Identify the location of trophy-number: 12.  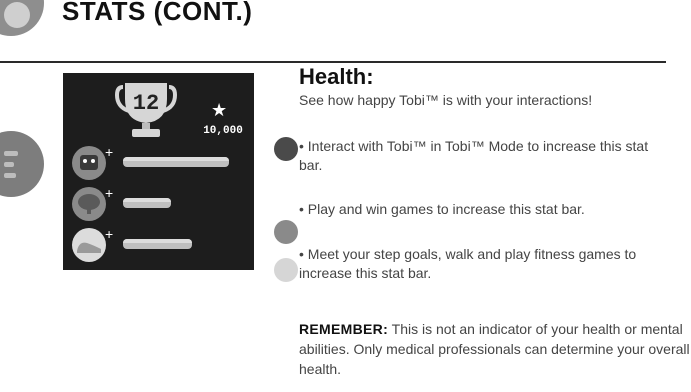
(146, 103).